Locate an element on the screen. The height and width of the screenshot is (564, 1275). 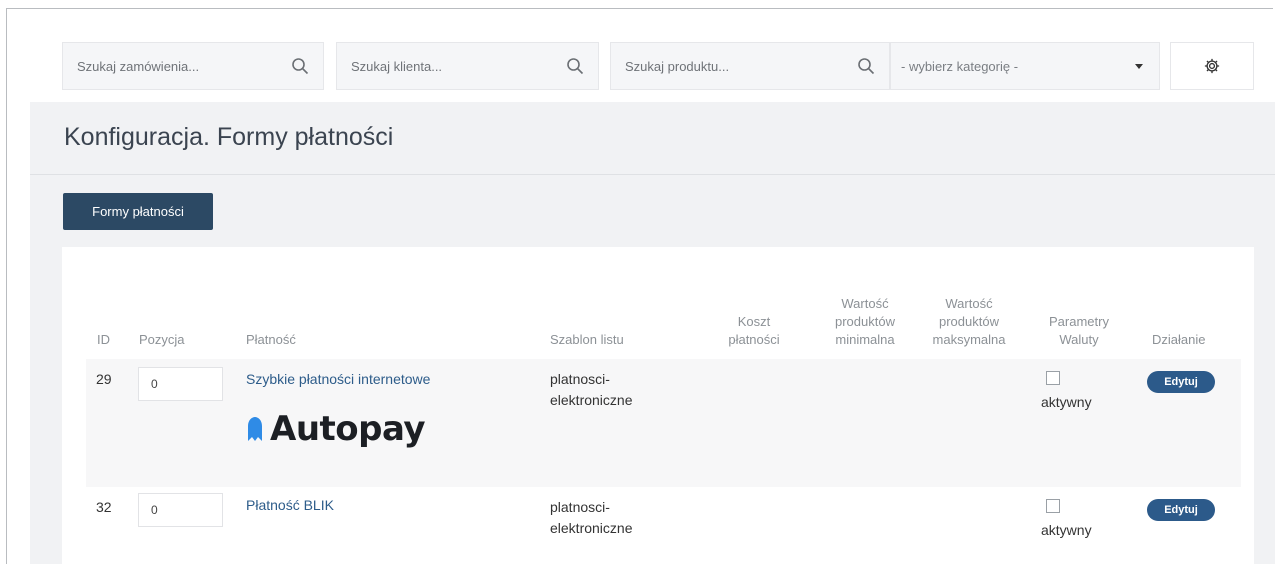
client-search-input is located at coordinates (467, 66).